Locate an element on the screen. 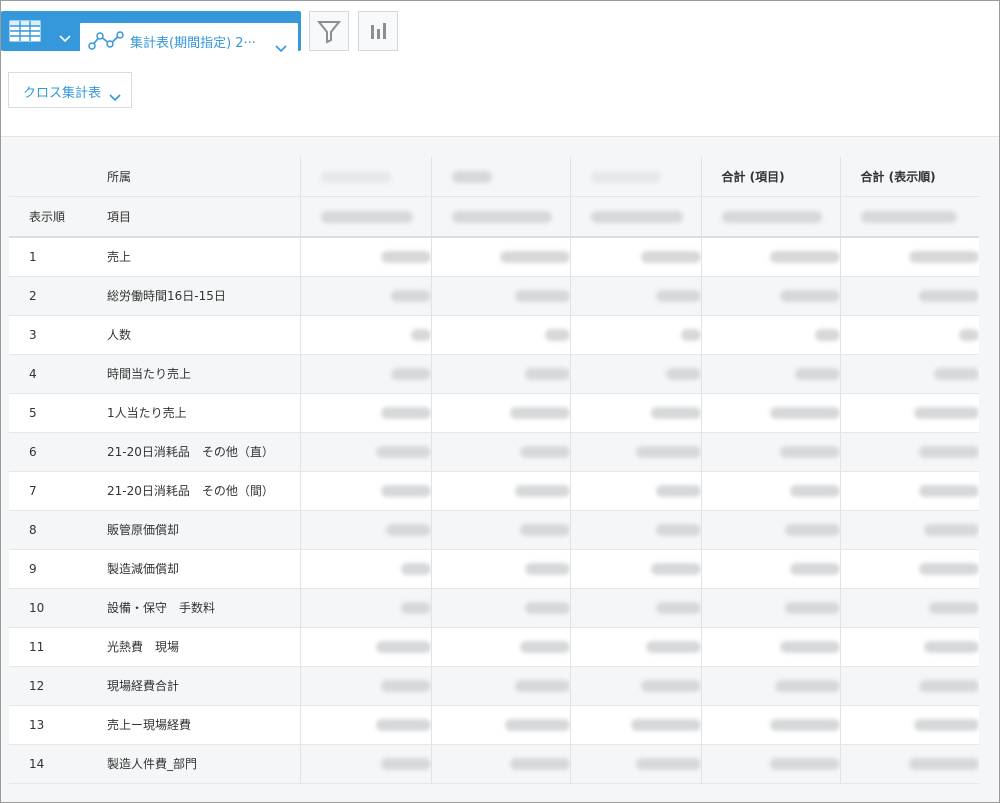  row-item: 製造人件費_部門 is located at coordinates (193, 764).